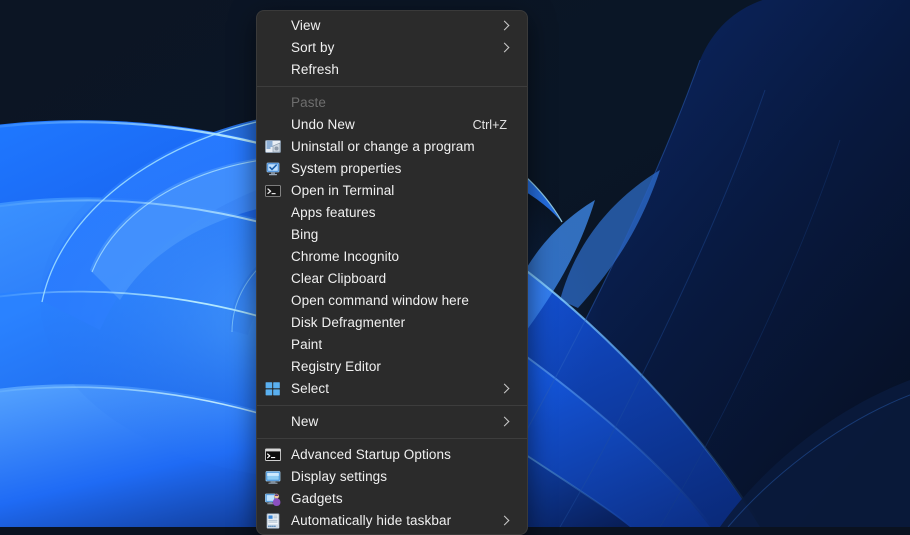 The width and height of the screenshot is (910, 535). What do you see at coordinates (404, 477) in the screenshot?
I see `menu-item-label: Display settings` at bounding box center [404, 477].